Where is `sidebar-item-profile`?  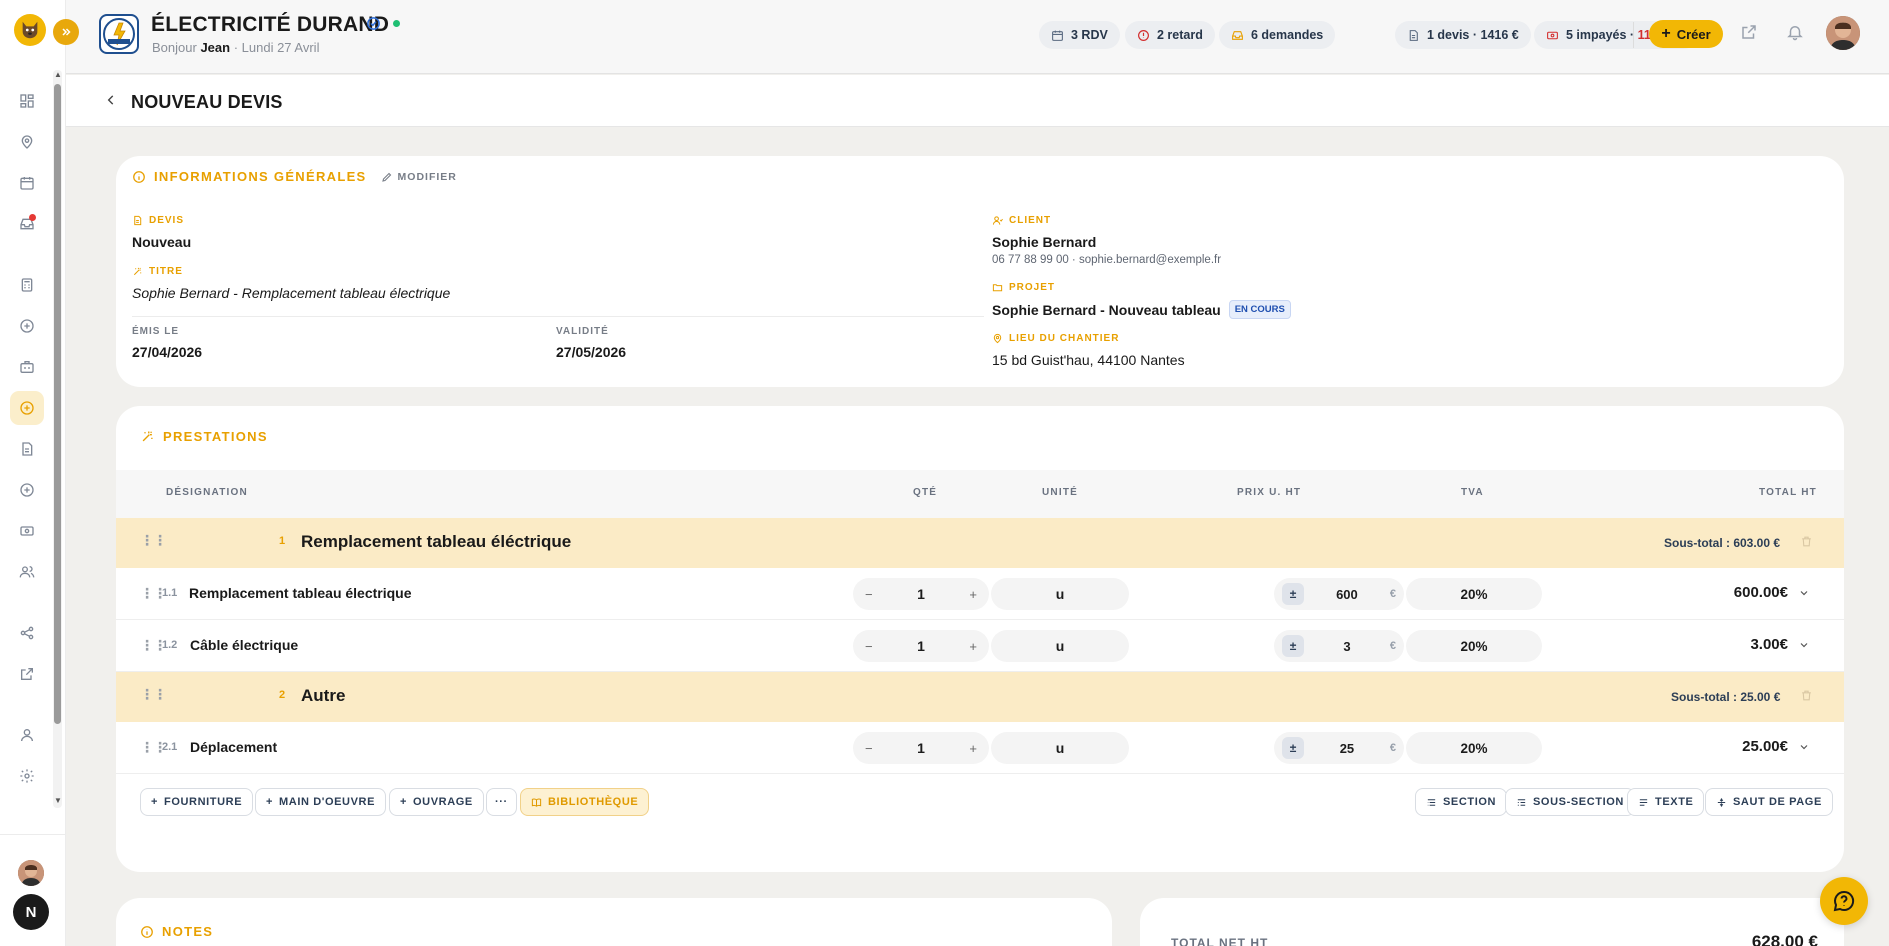 sidebar-item-profile is located at coordinates (27, 735).